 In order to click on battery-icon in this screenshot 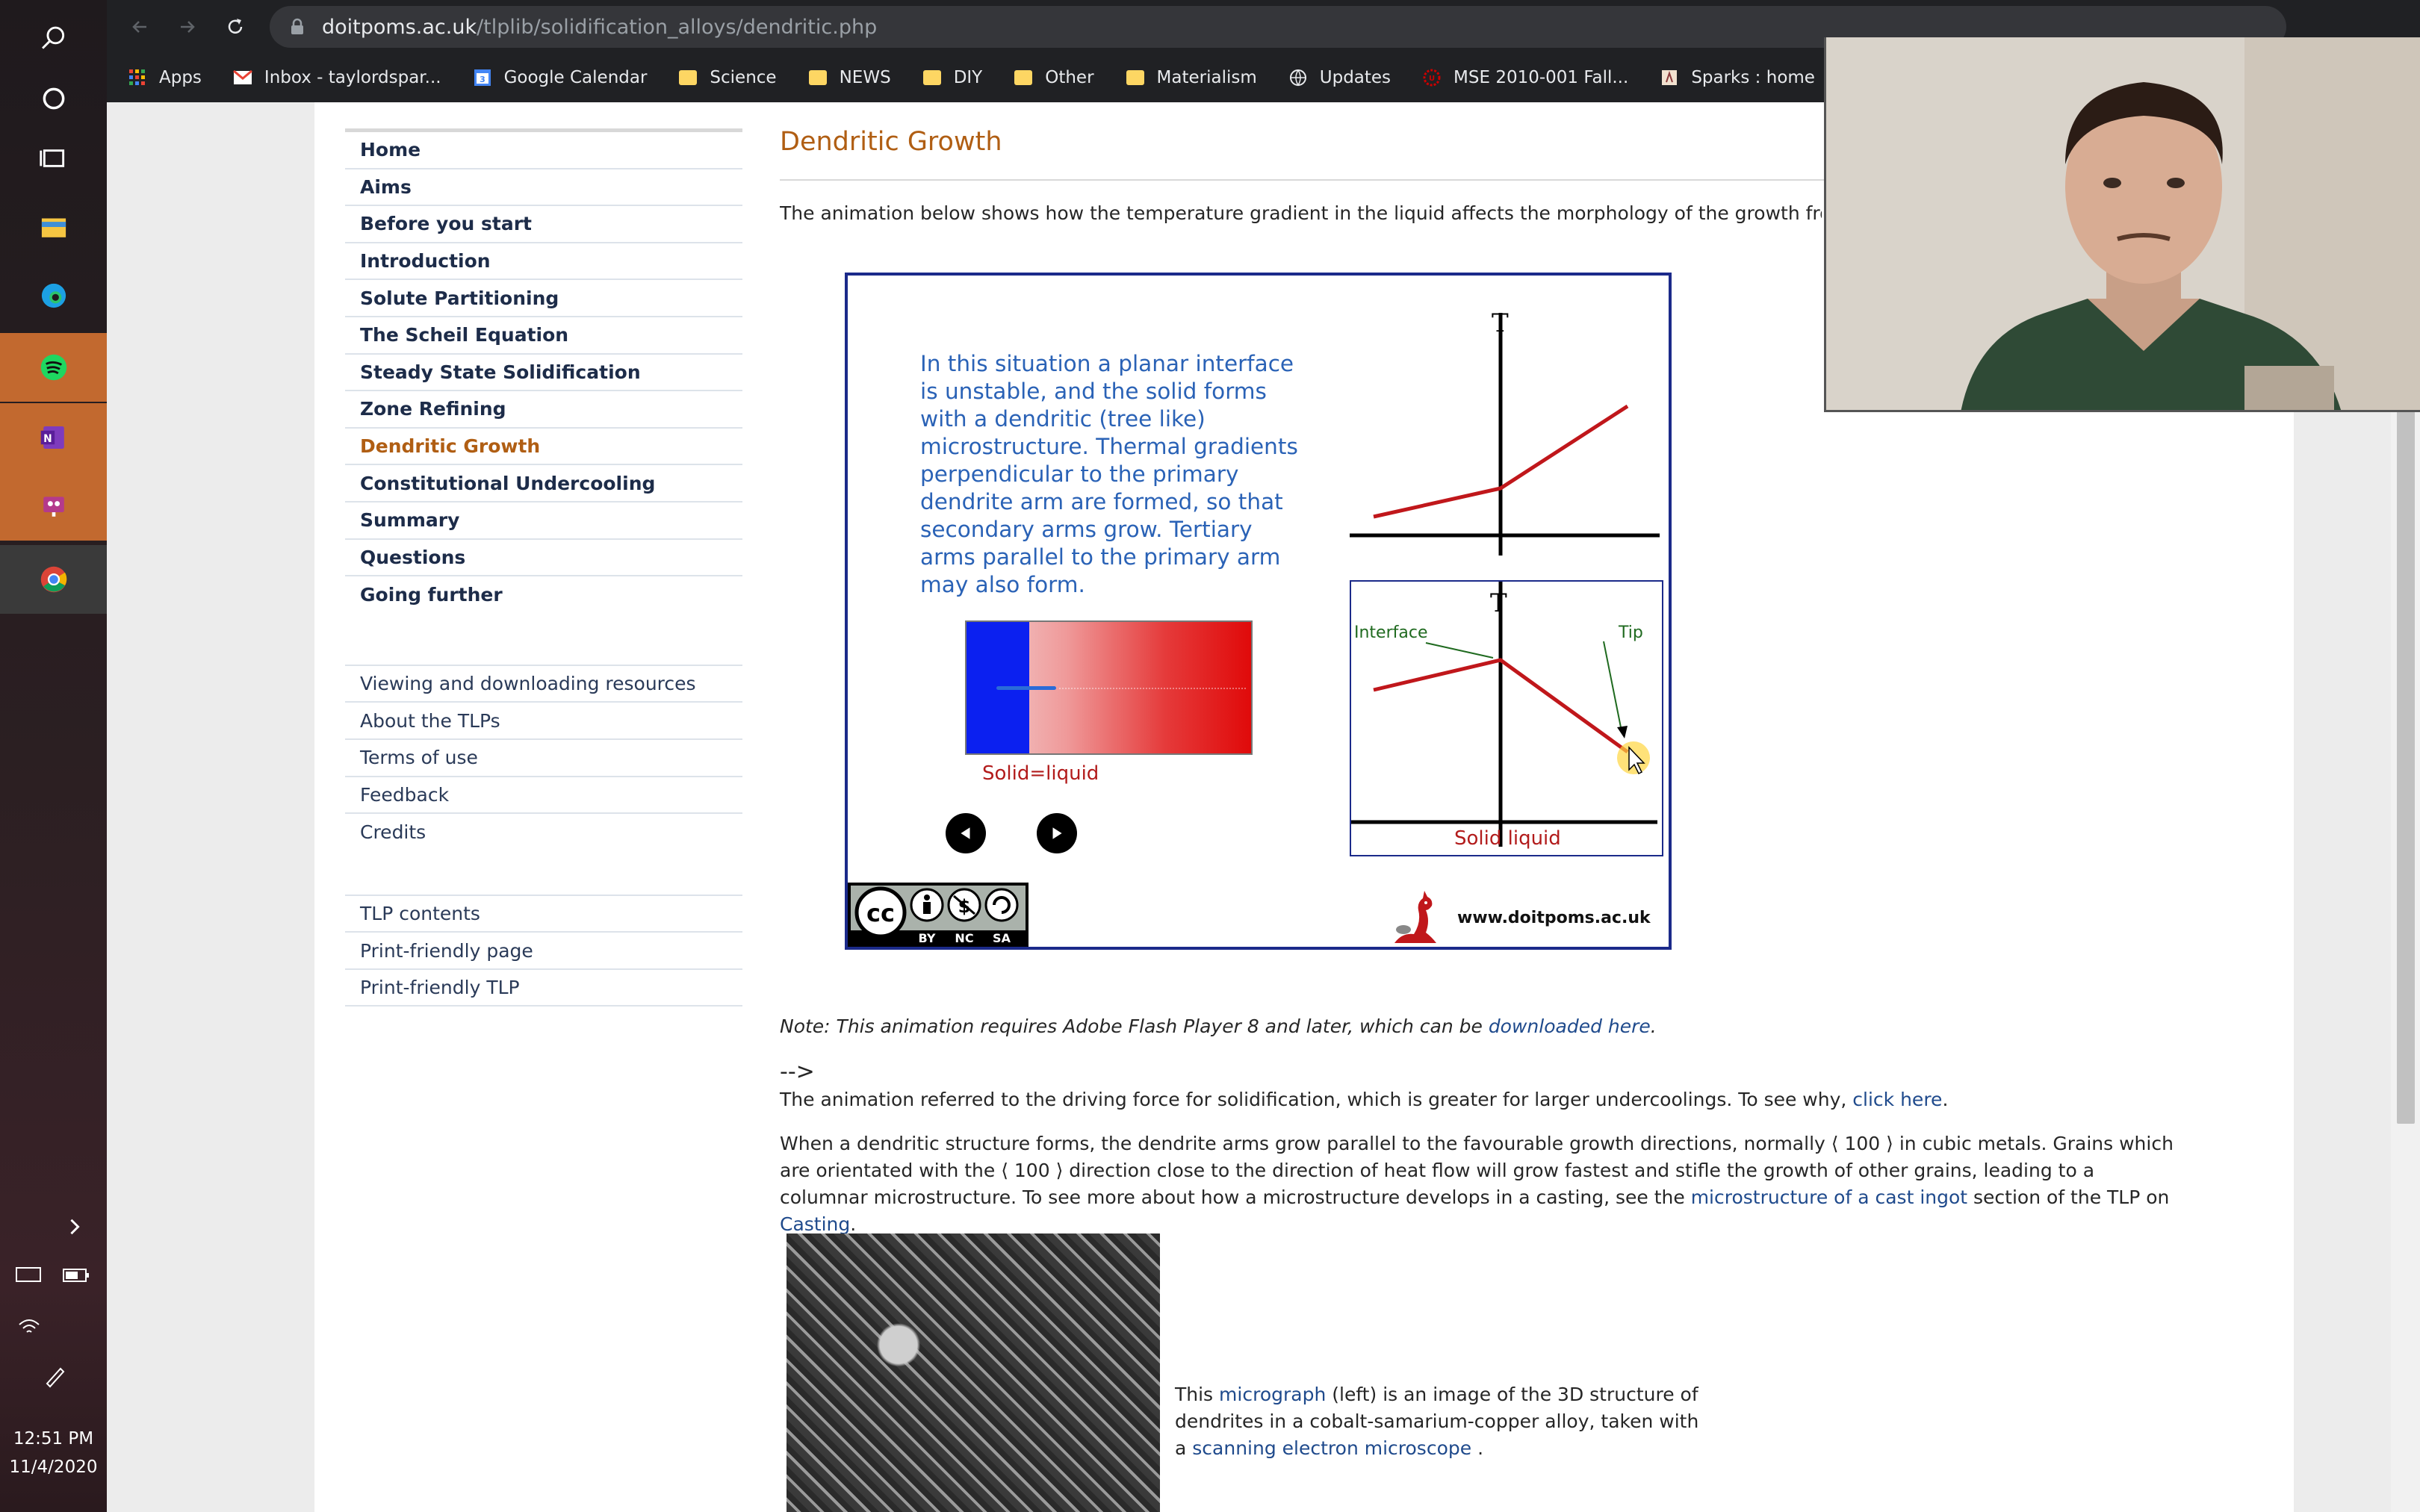, I will do `click(76, 1275)`.